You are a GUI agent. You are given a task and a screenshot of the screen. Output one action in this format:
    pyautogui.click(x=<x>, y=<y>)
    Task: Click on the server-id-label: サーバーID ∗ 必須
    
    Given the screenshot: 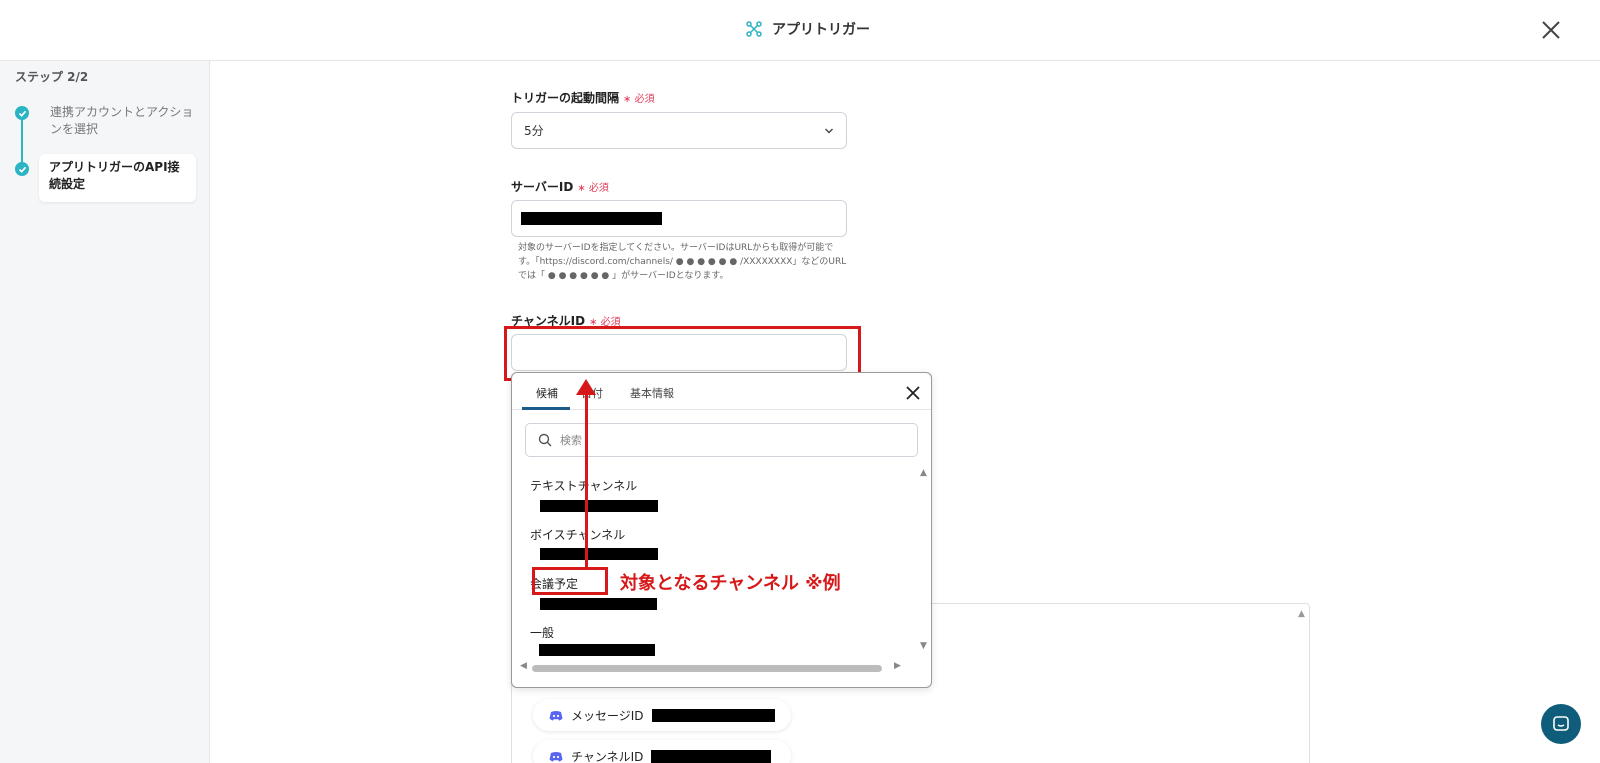 What is the action you would take?
    pyautogui.click(x=560, y=186)
    